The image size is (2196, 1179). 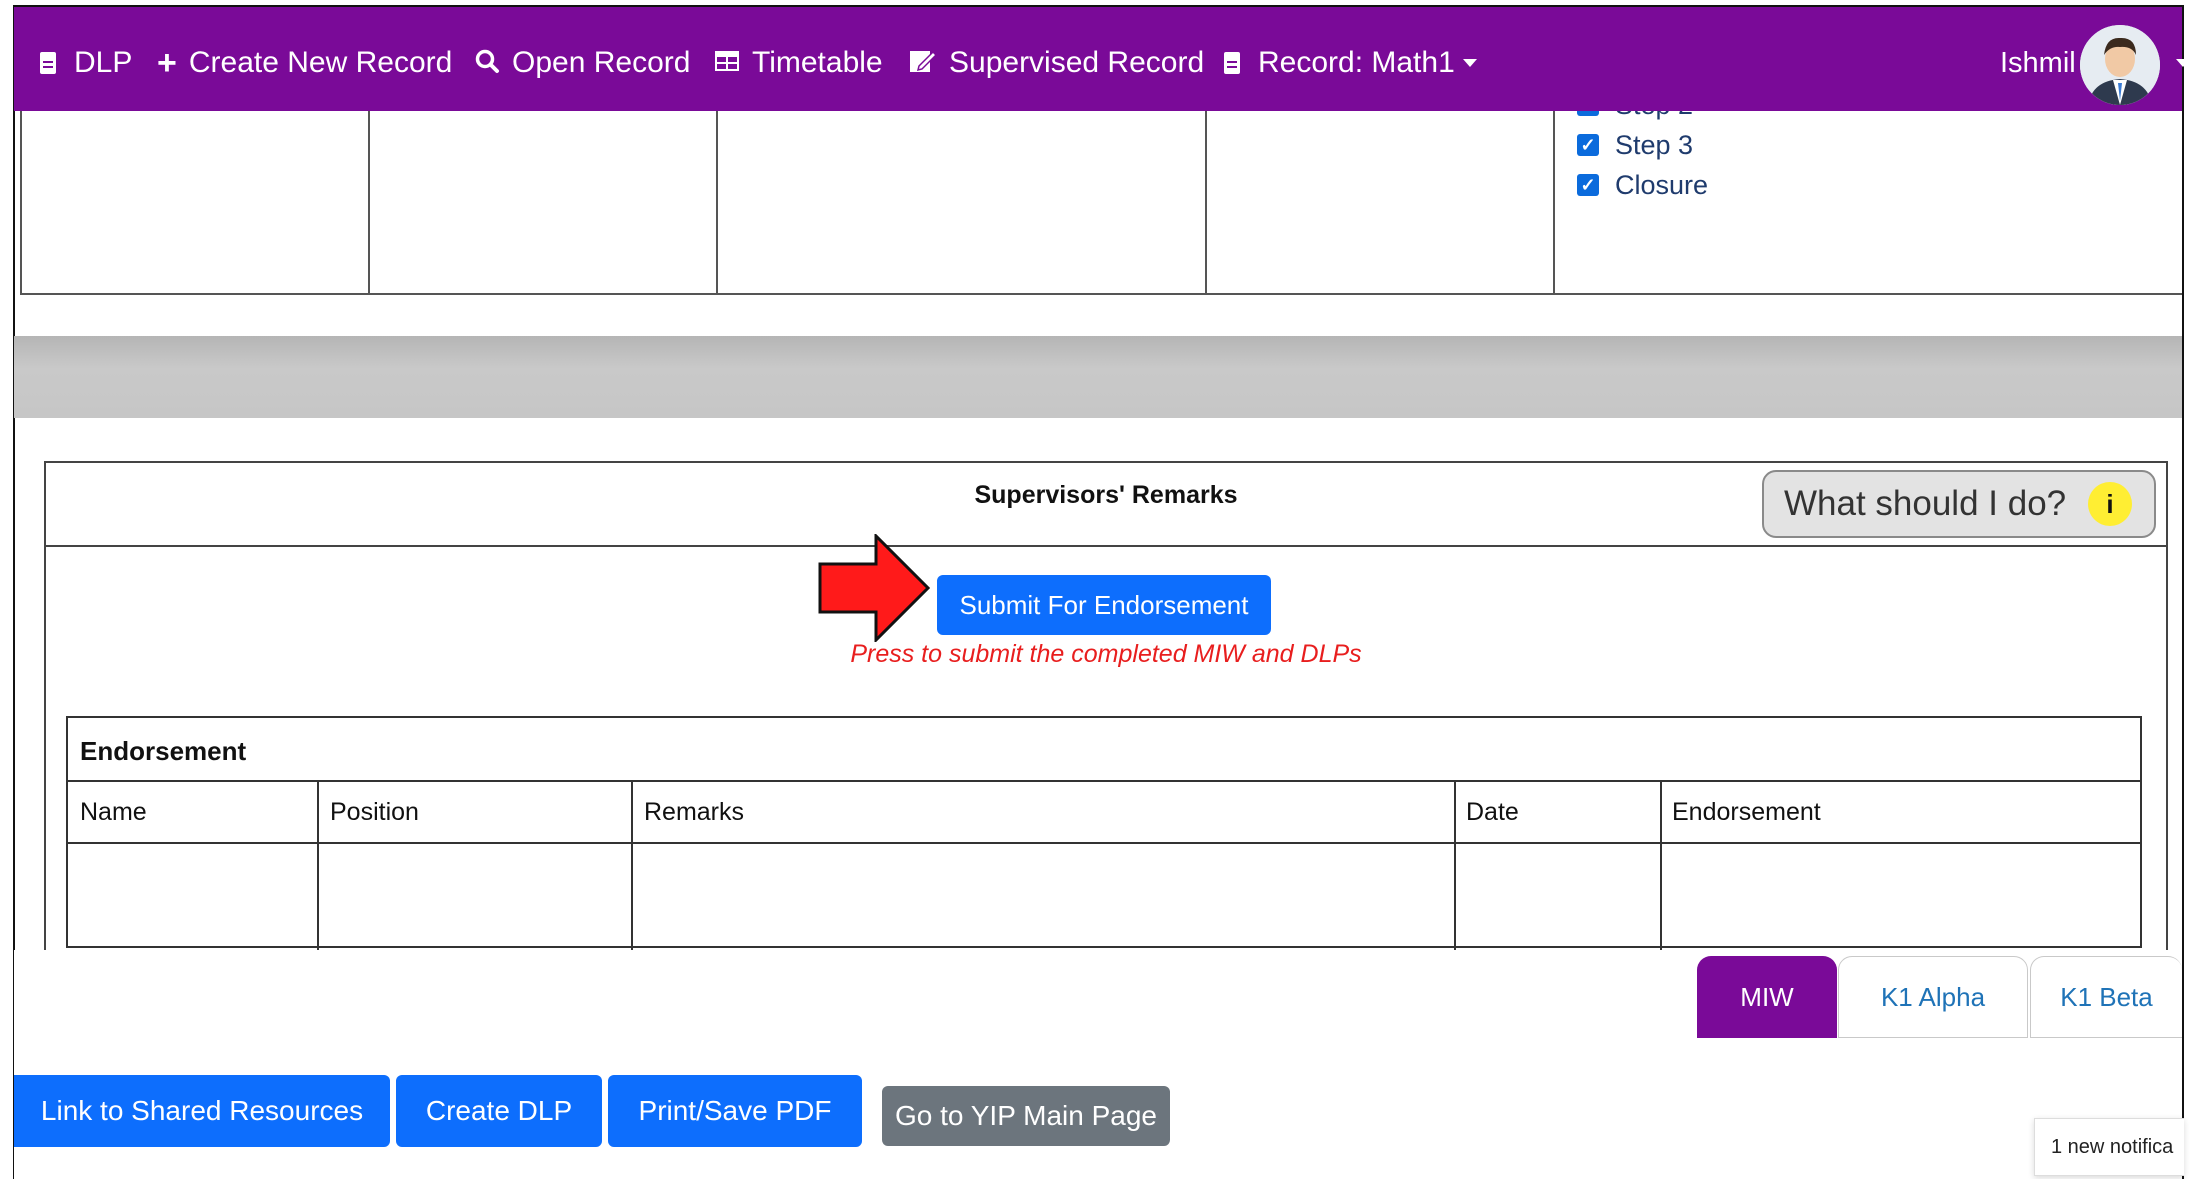 What do you see at coordinates (202, 1111) in the screenshot?
I see `link-to-shared-resources-button: Link to Shared Resources` at bounding box center [202, 1111].